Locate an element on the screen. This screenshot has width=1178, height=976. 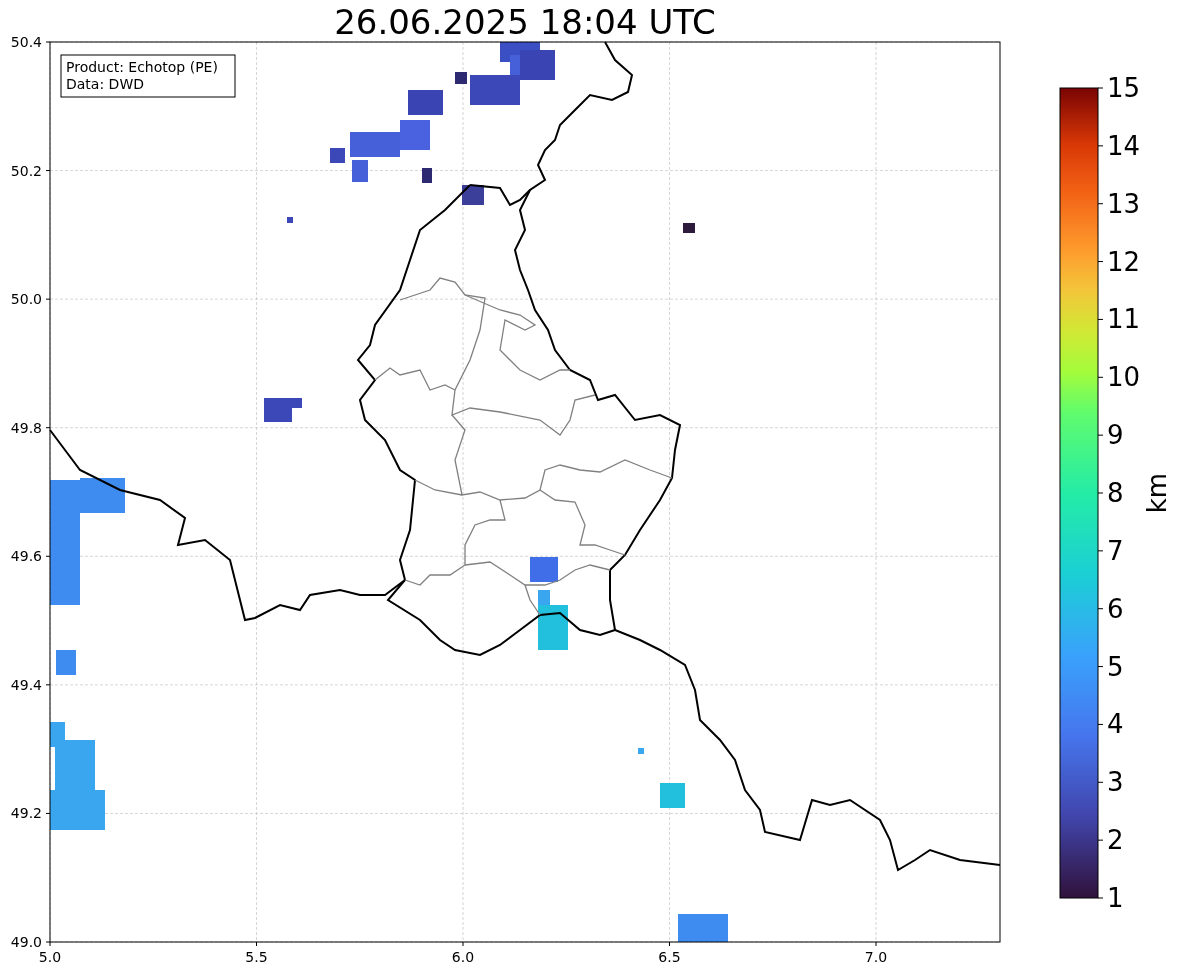
colorbar-tick-label: 2 is located at coordinates (1115, 840).